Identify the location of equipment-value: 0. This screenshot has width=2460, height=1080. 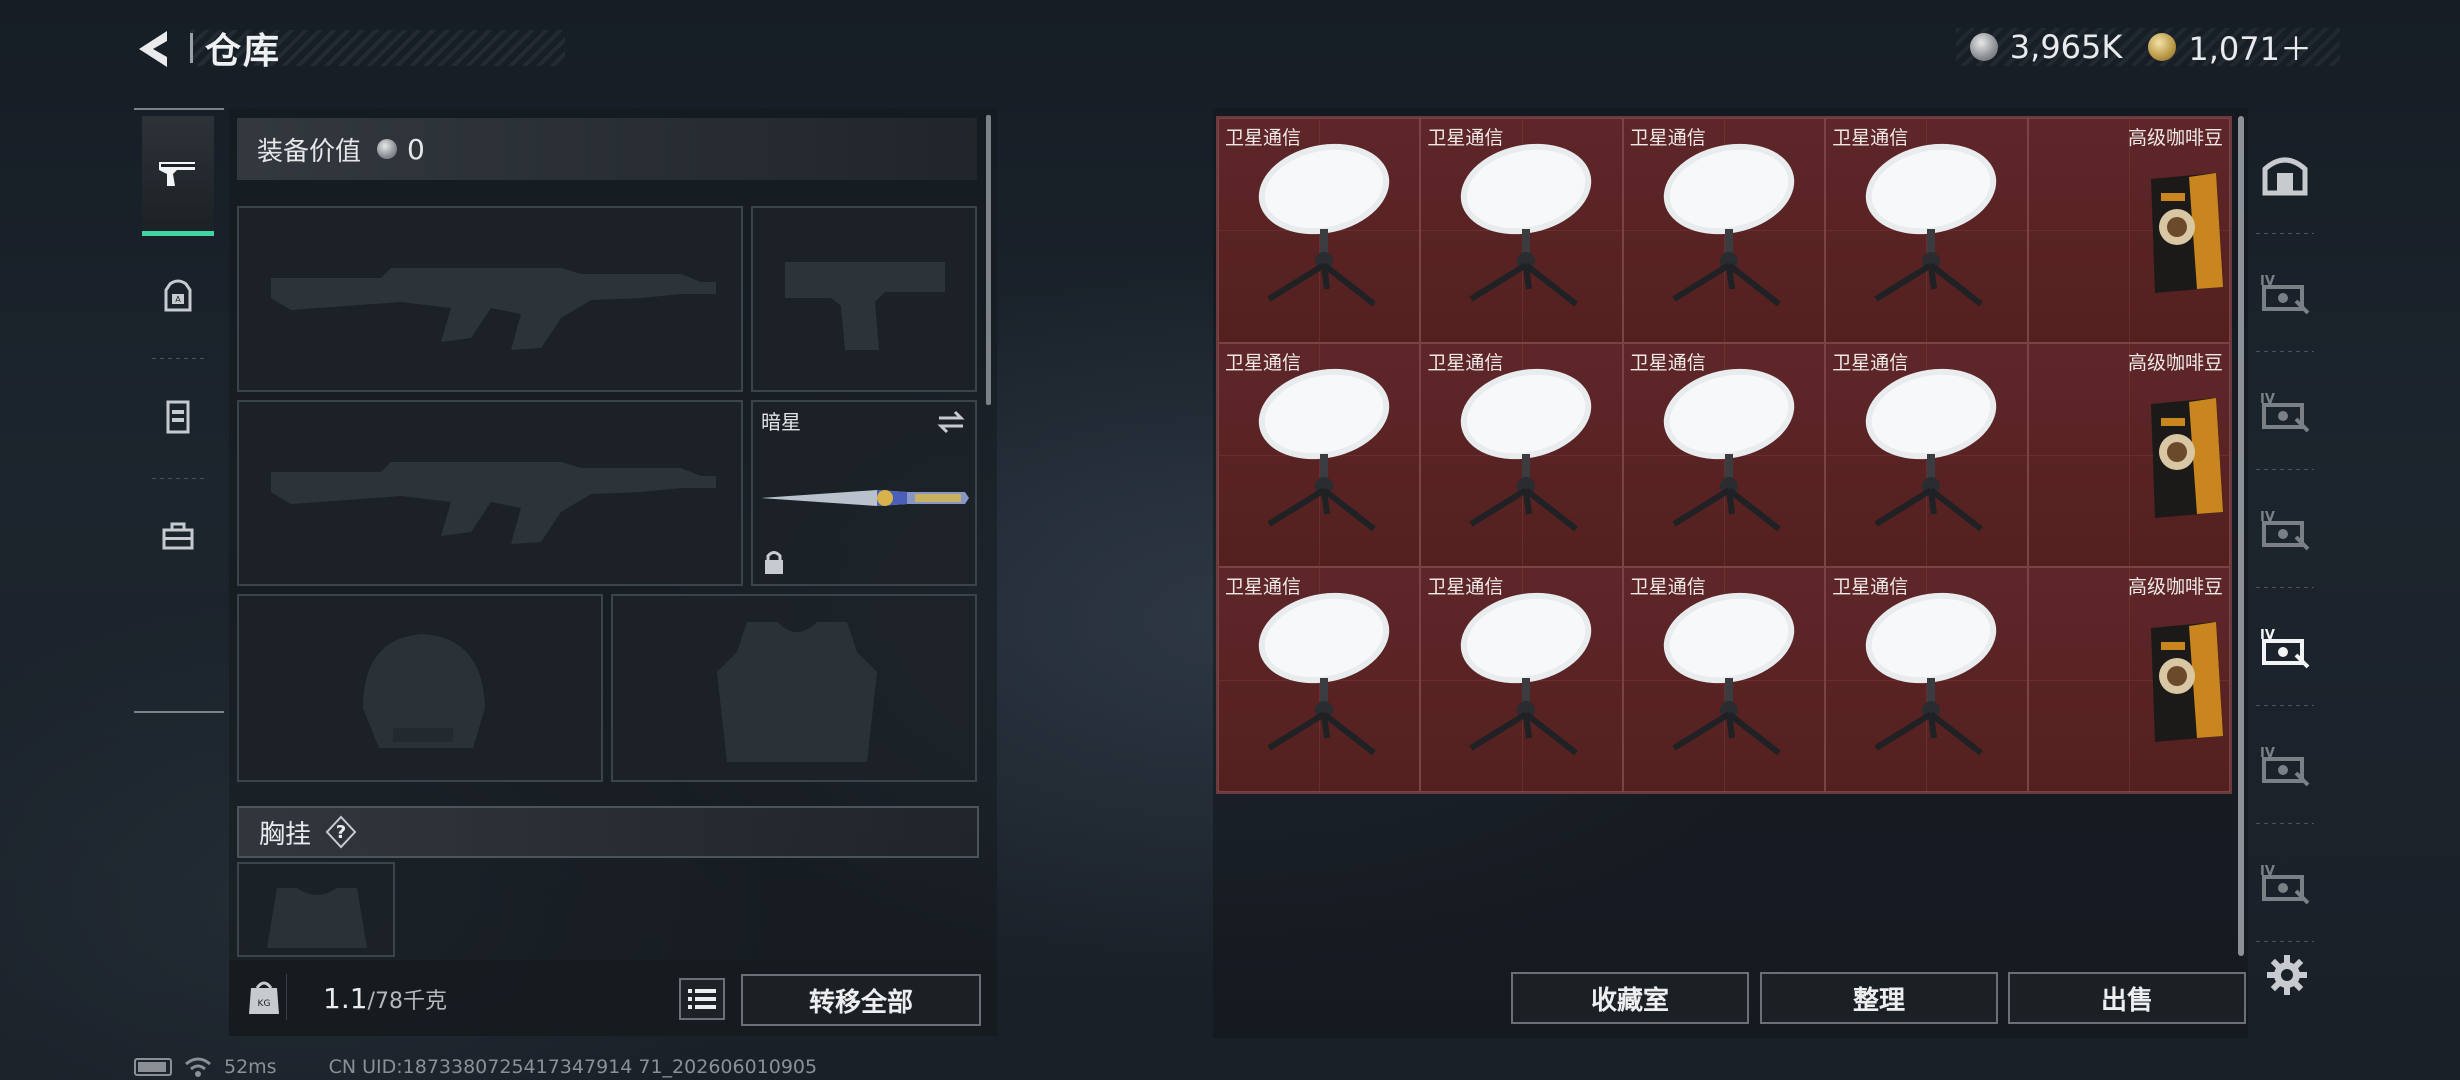
(416, 149).